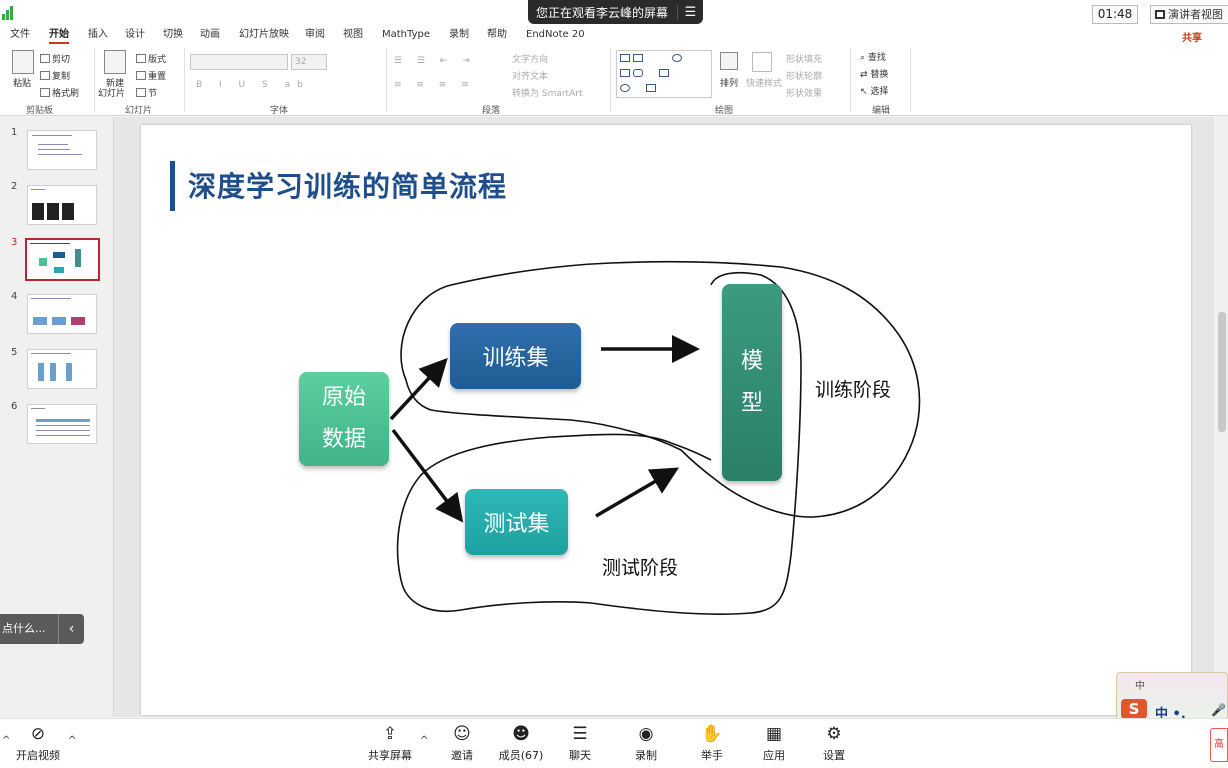 This screenshot has height=768, width=1228. What do you see at coordinates (762, 62) in the screenshot?
I see `quick-styles-icon` at bounding box center [762, 62].